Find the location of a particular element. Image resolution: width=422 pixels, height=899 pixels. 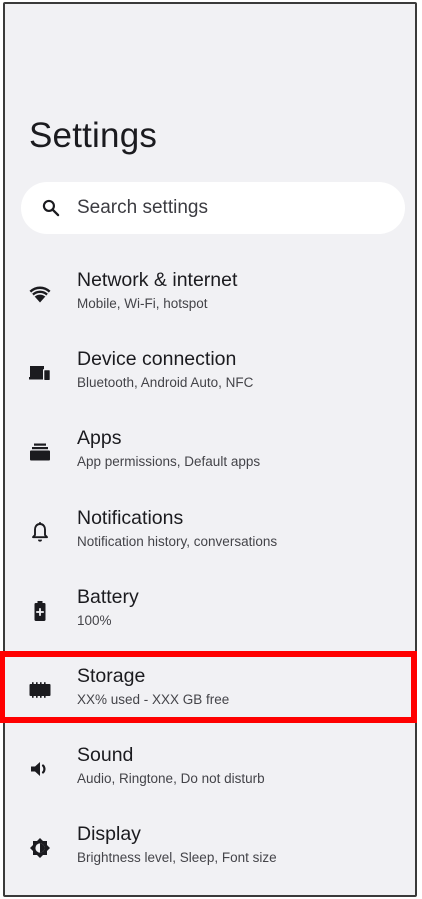

battery-icon is located at coordinates (40, 611).